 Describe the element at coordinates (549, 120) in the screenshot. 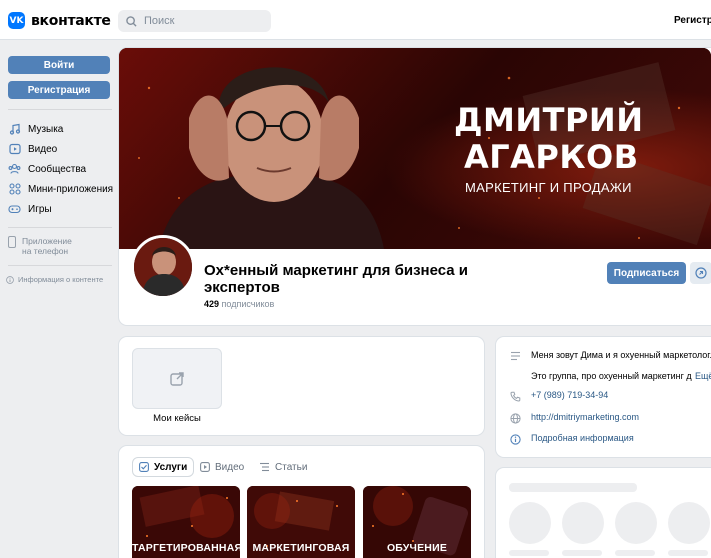

I see `cover-title-line1: ДМИТРИЙ` at that location.